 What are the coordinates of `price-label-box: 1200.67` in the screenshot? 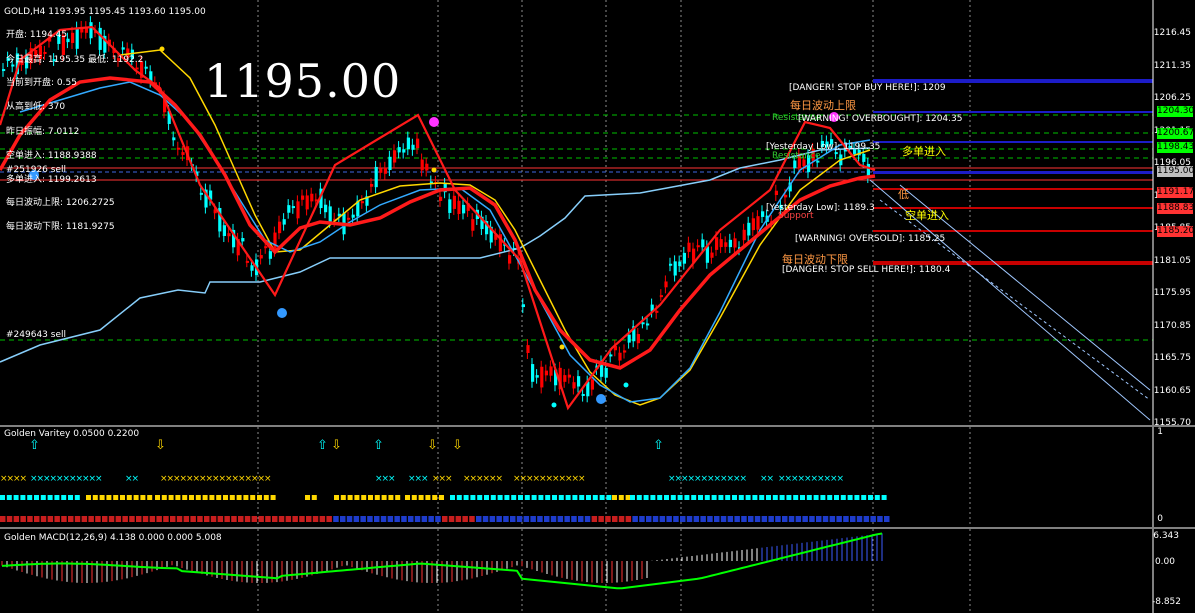 It's located at (1176, 133).